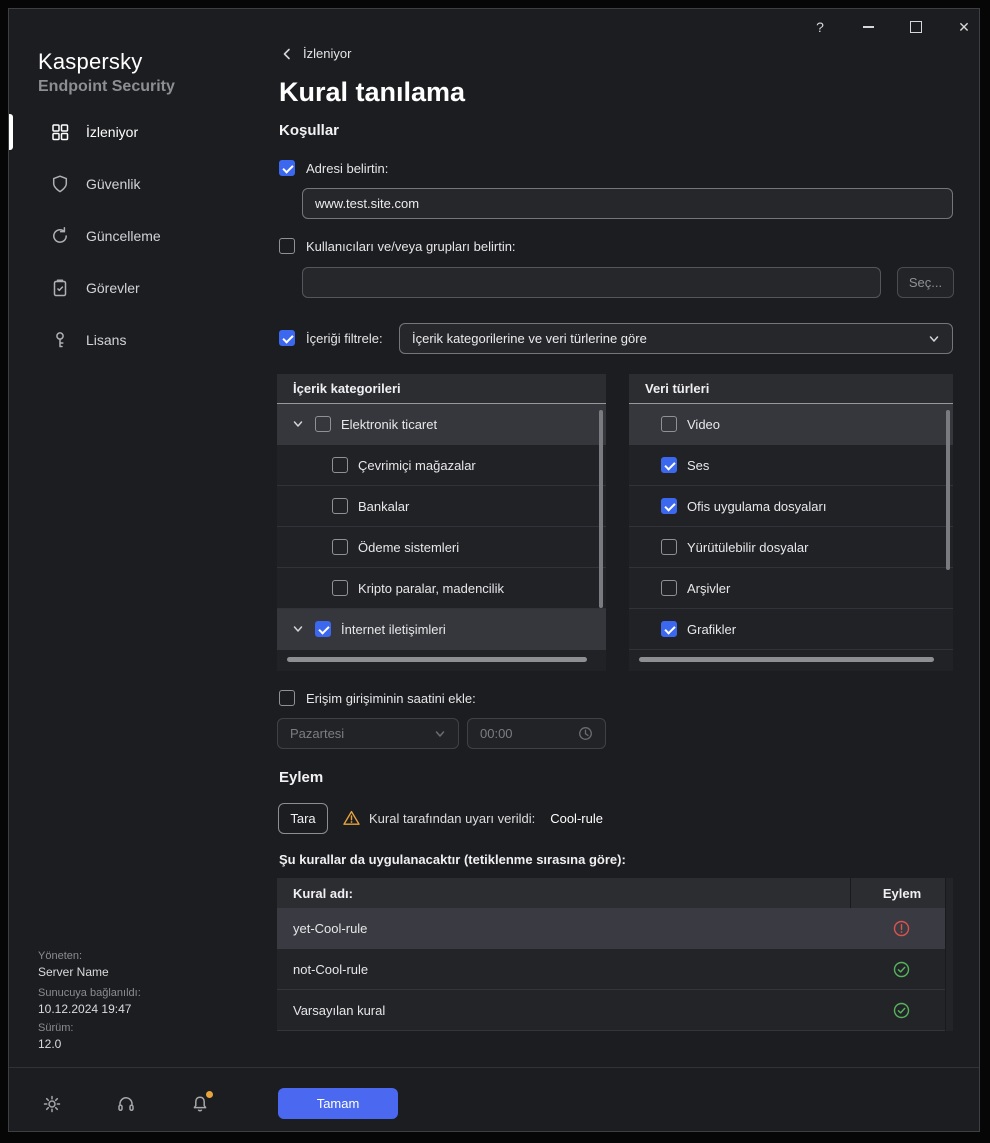  Describe the element at coordinates (576, 818) in the screenshot. I see `triggered-rule-name: Cool-rule` at that location.